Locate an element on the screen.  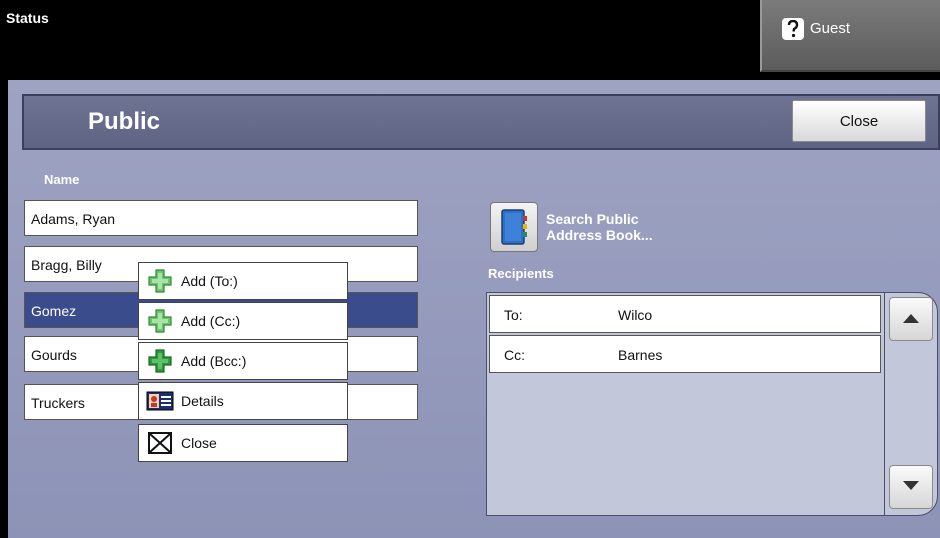
recipient-row-to: To: Wilco is located at coordinates (685, 314).